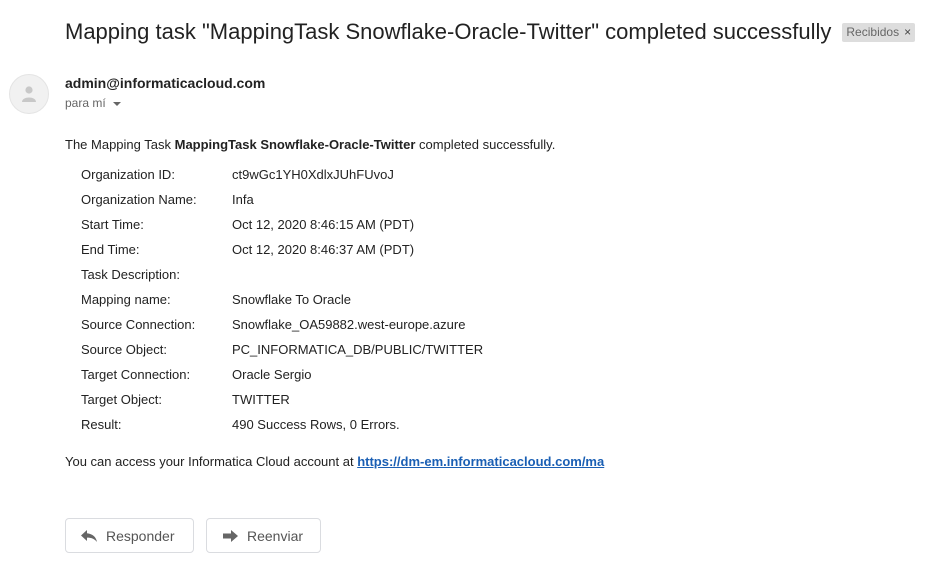 This screenshot has height=575, width=944. I want to click on recipient-menu: para mí, so click(93, 103).